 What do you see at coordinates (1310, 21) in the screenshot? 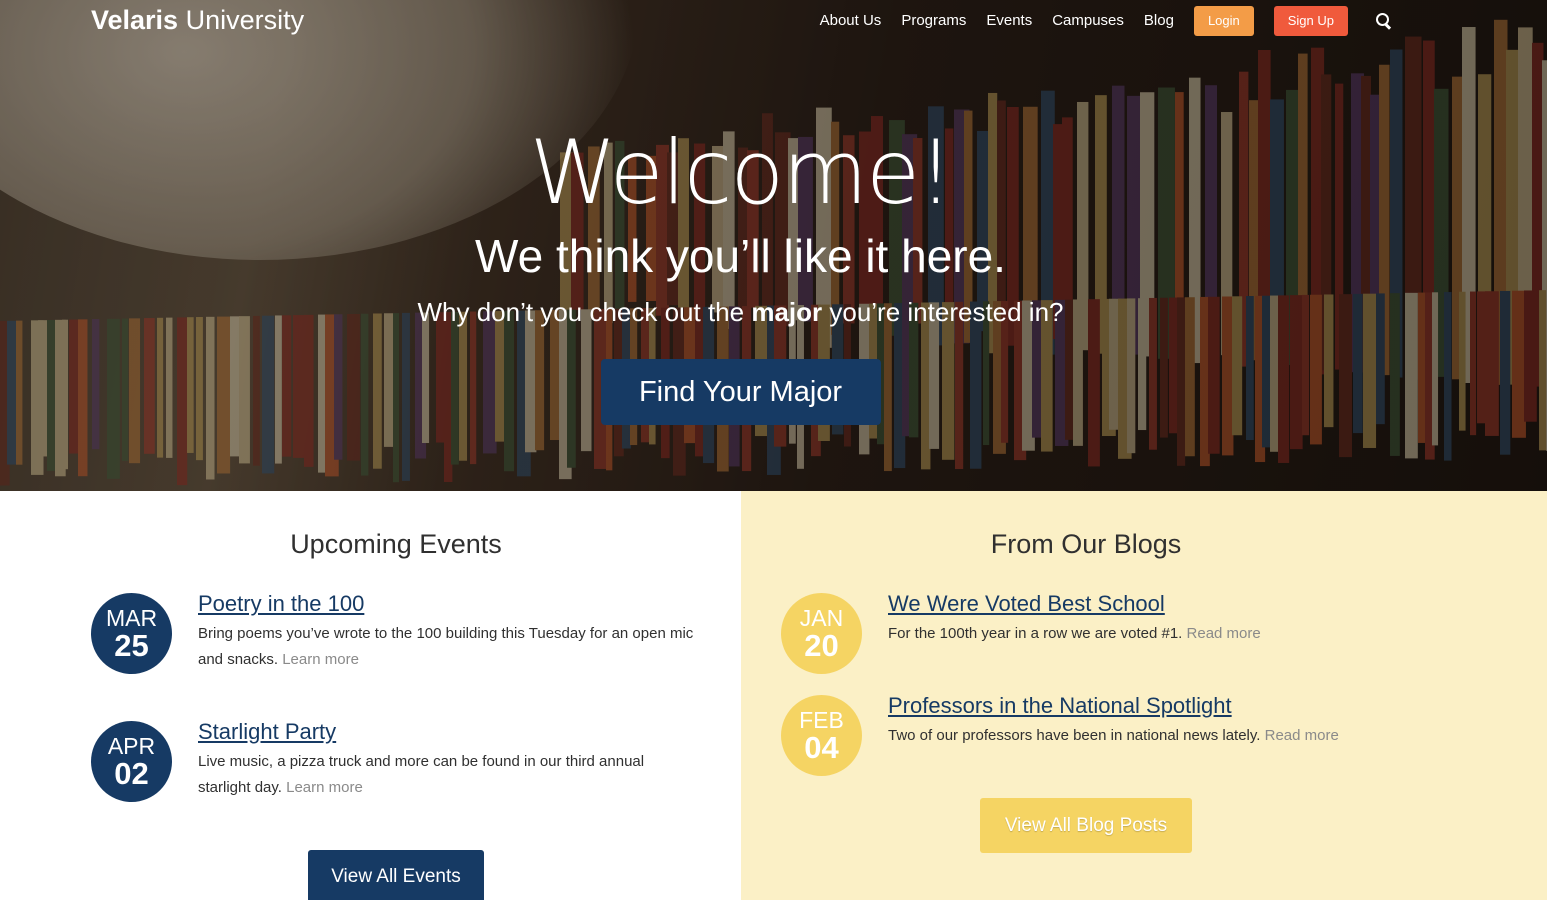
I see `signup-button: Sign Up` at bounding box center [1310, 21].